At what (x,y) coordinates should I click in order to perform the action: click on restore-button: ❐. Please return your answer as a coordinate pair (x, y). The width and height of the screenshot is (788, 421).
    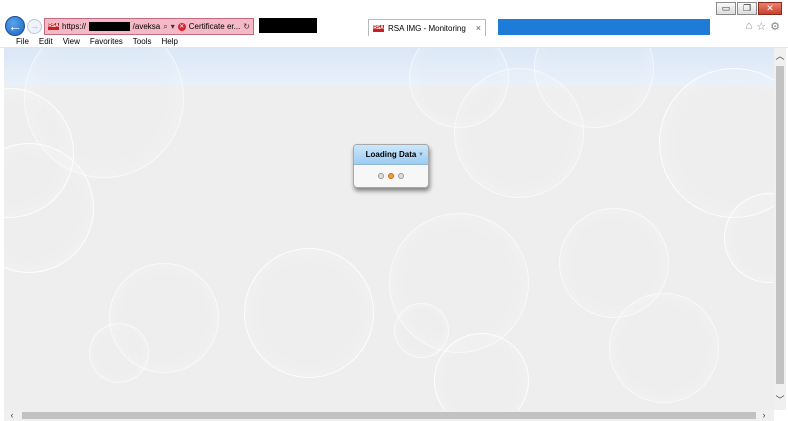
    Looking at the image, I should click on (747, 8).